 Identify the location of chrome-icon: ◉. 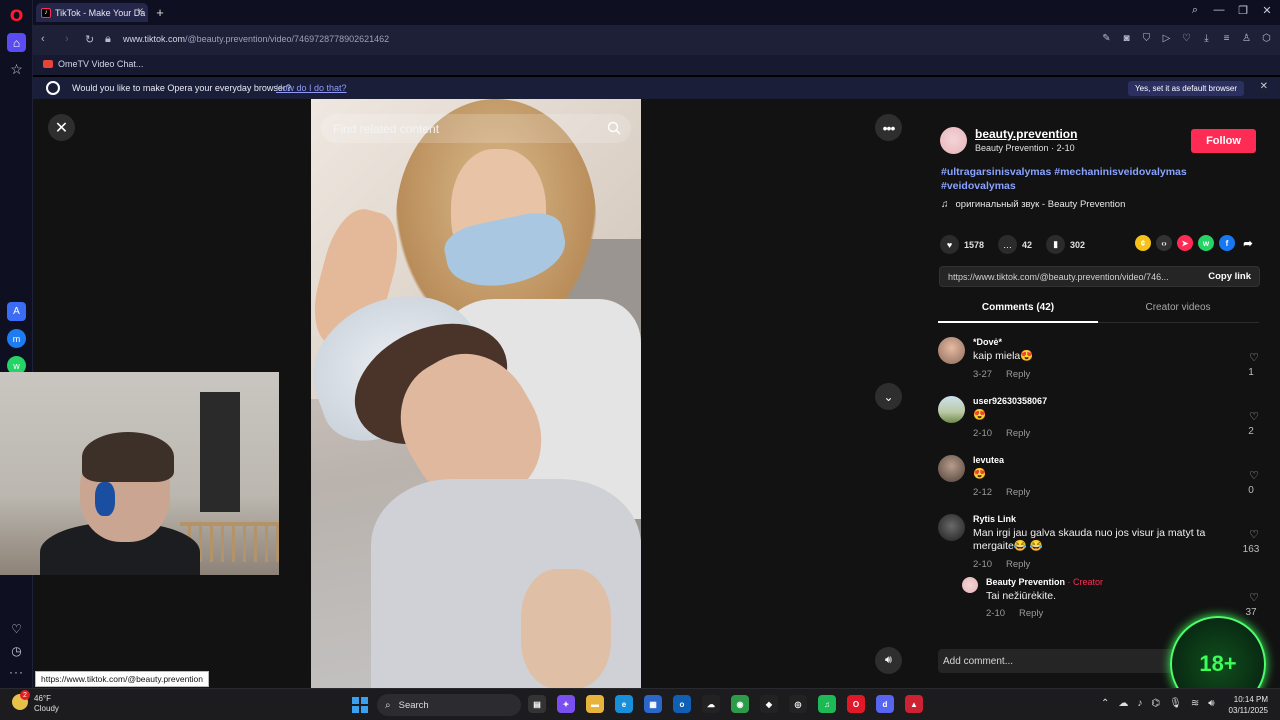
(740, 704).